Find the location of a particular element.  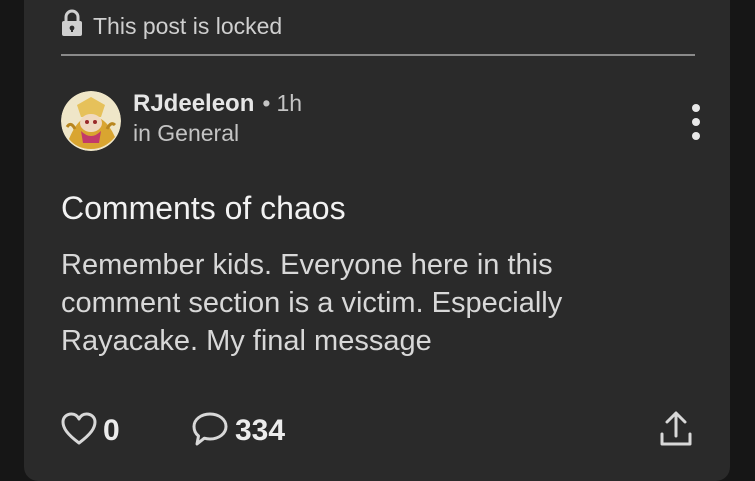

locked-notice: This post is locked is located at coordinates (172, 26).